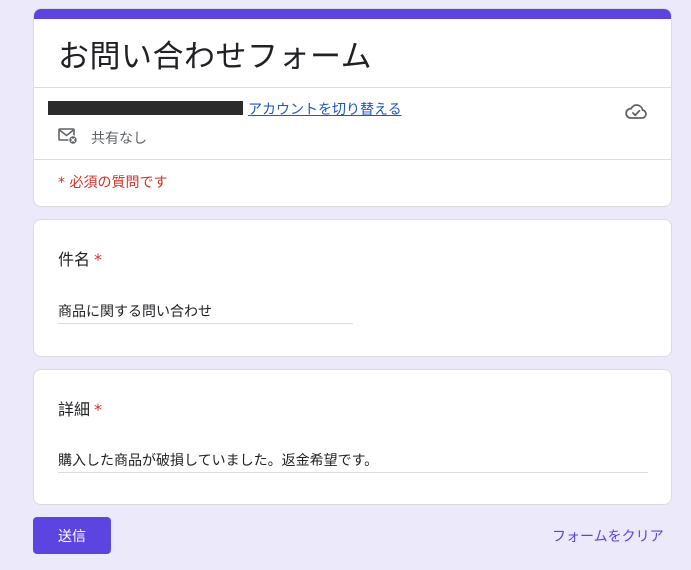 The image size is (691, 570). I want to click on redacted-account-email, so click(145, 108).